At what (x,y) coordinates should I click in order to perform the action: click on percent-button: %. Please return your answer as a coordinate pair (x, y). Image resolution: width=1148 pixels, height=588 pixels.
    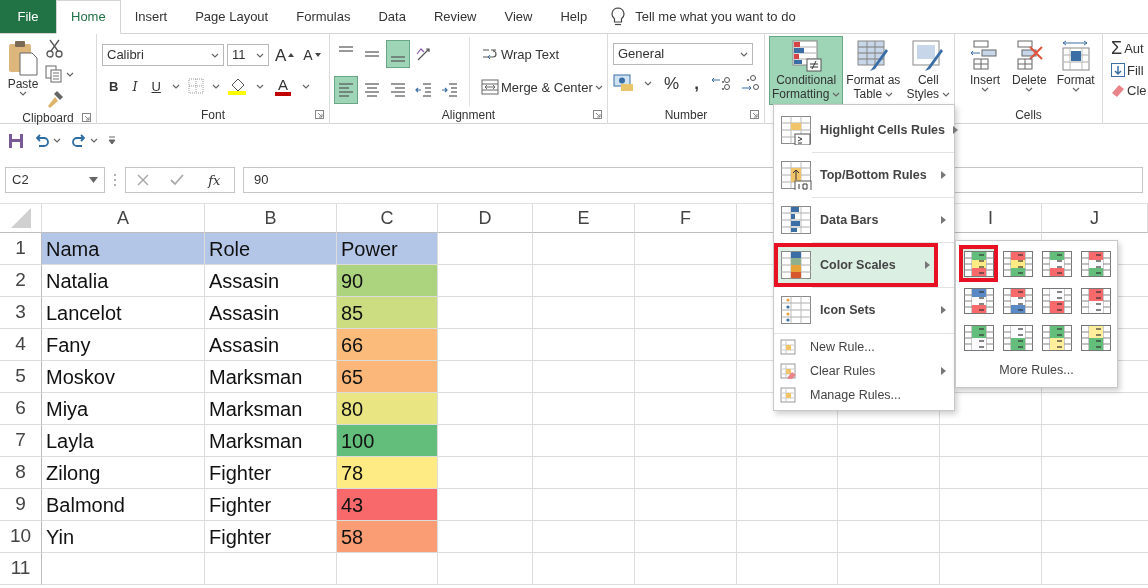
    Looking at the image, I should click on (672, 83).